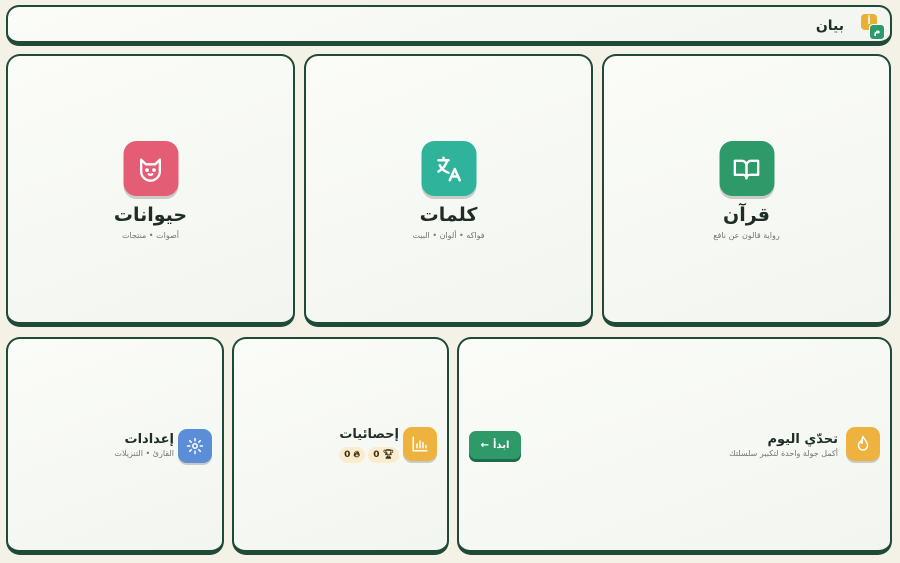 Image resolution: width=900 pixels, height=563 pixels. I want to click on flame-small-icon: 🔥︎, so click(356, 455).